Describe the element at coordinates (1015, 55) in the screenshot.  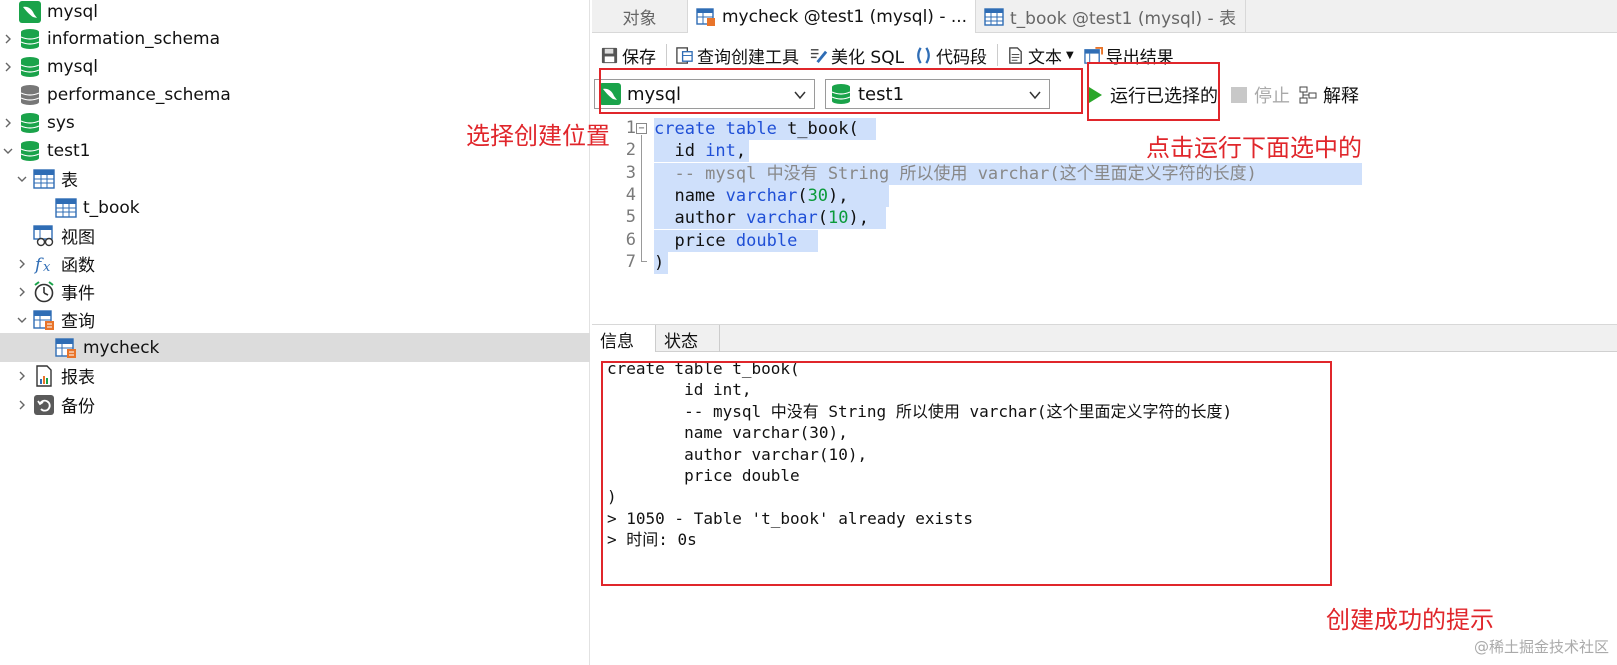
I see `text-document-icon` at that location.